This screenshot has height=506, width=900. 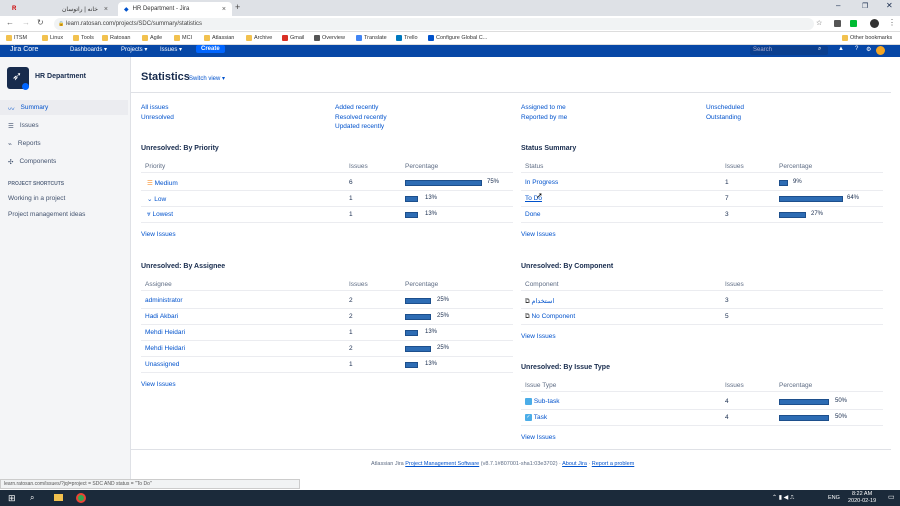 I want to click on priority-lowest-link: ⩔ Lowest, so click(x=160, y=215).